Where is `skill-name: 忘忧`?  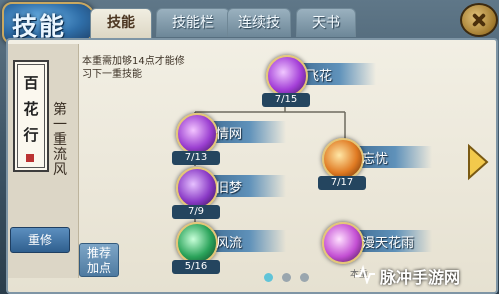 skill-name: 忘忧 is located at coordinates (375, 159).